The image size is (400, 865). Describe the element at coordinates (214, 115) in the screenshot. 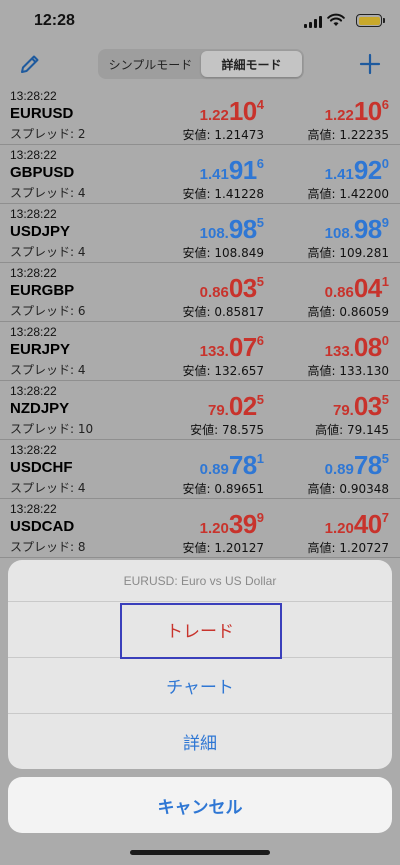

I see `bid-price-prefix: 1.22` at that location.